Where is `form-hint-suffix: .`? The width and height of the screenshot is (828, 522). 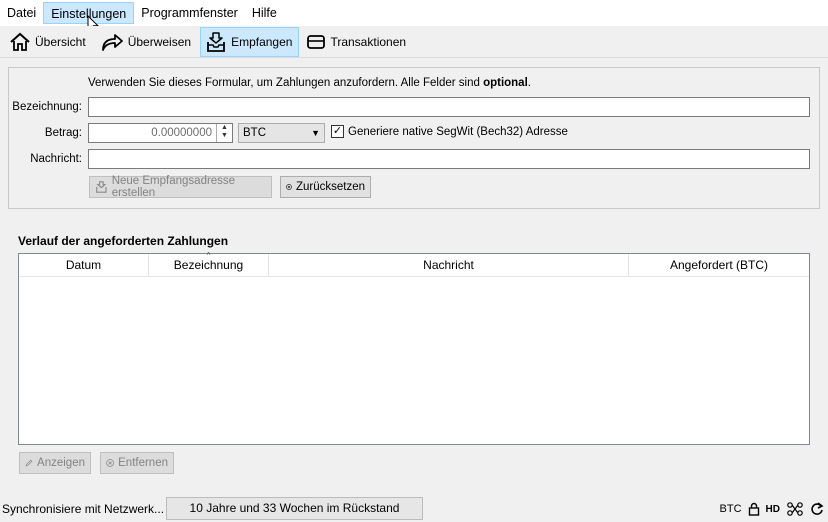 form-hint-suffix: . is located at coordinates (529, 83).